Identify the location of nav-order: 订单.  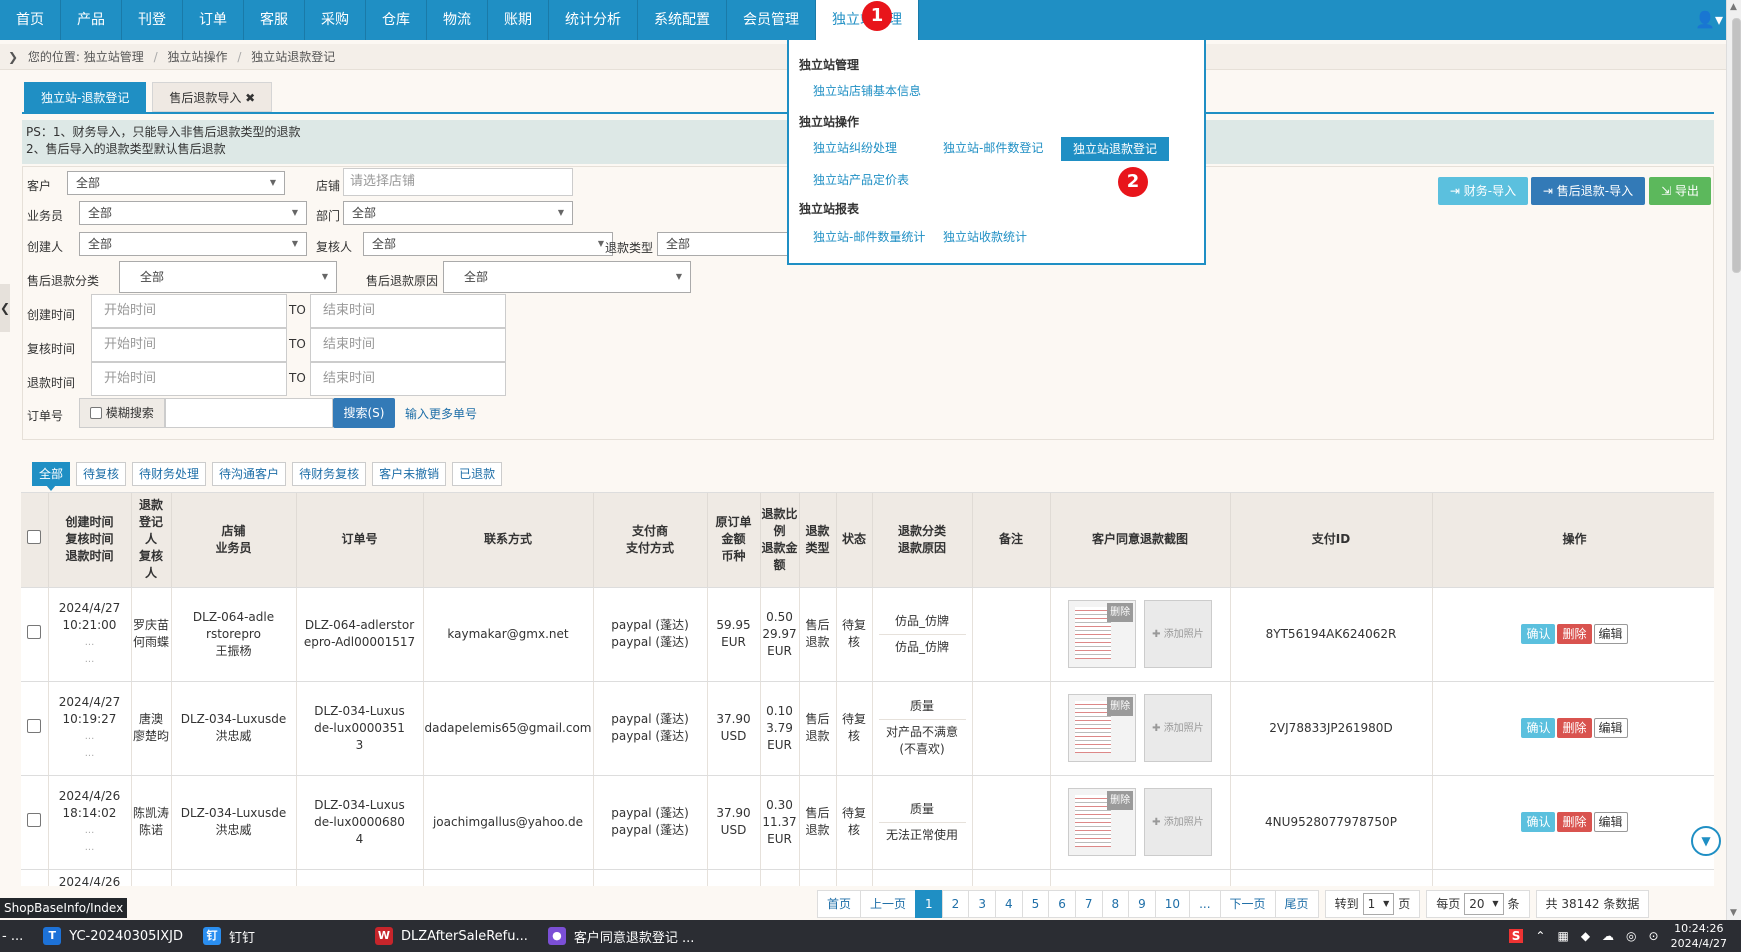
(213, 20).